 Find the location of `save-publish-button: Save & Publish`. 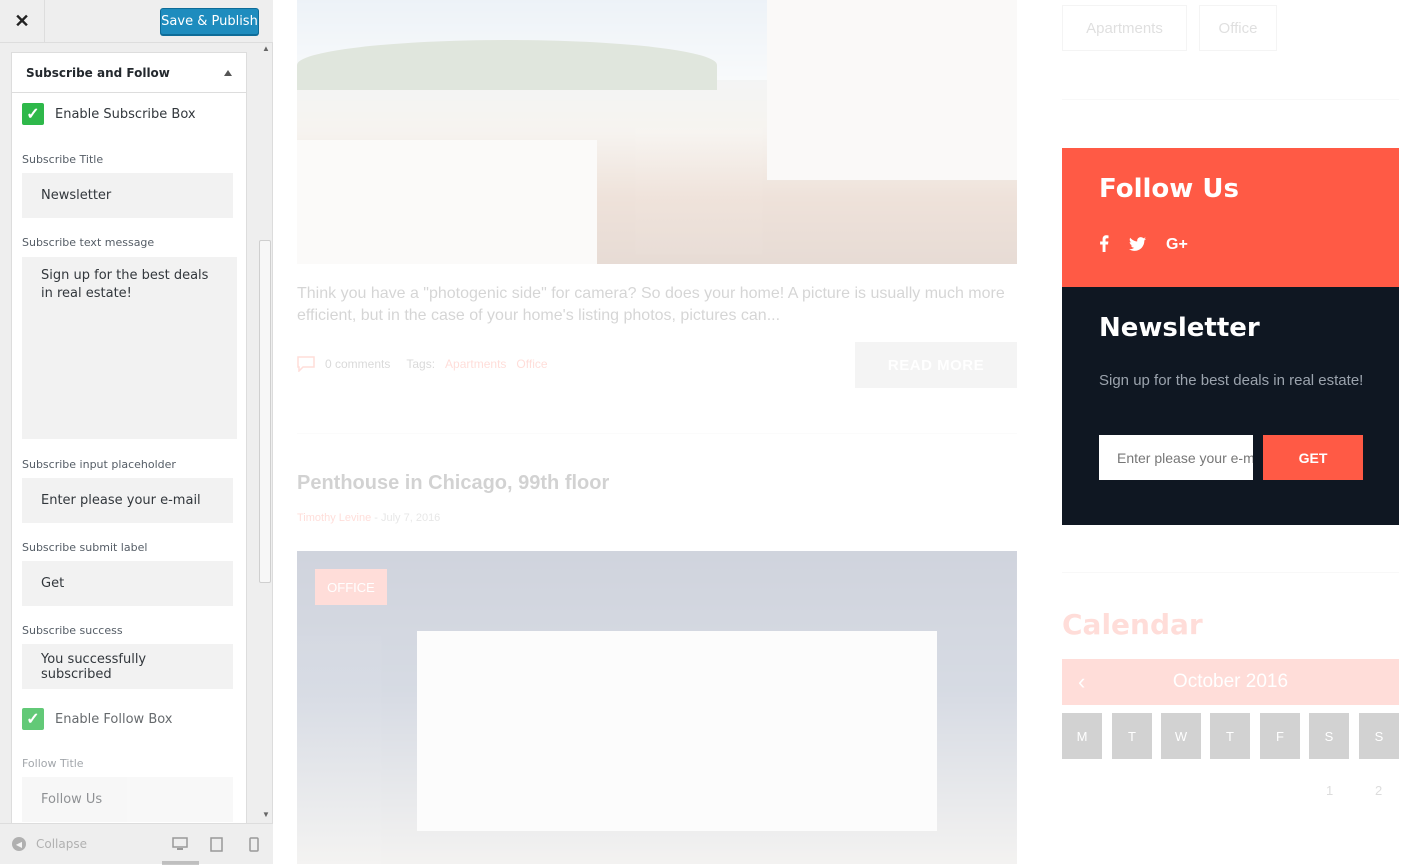

save-publish-button: Save & Publish is located at coordinates (209, 21).